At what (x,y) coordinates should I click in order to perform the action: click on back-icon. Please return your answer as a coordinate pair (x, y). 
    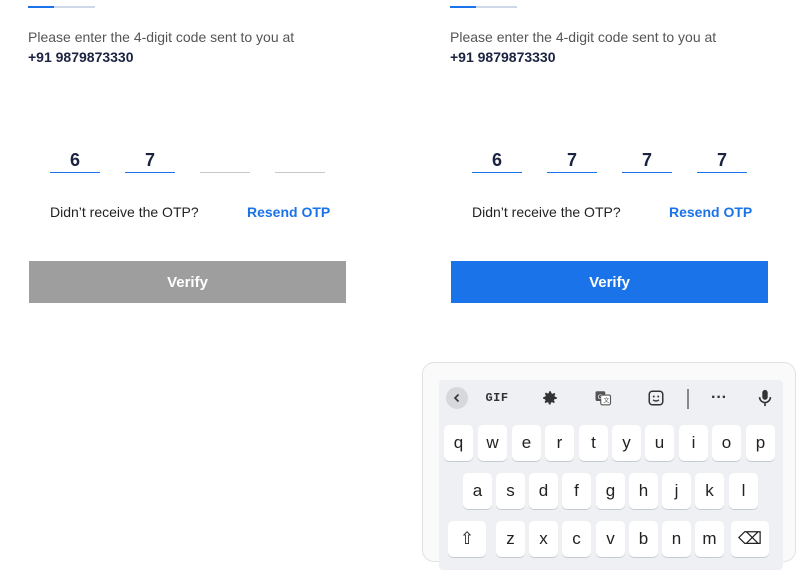
    Looking at the image, I should click on (457, 398).